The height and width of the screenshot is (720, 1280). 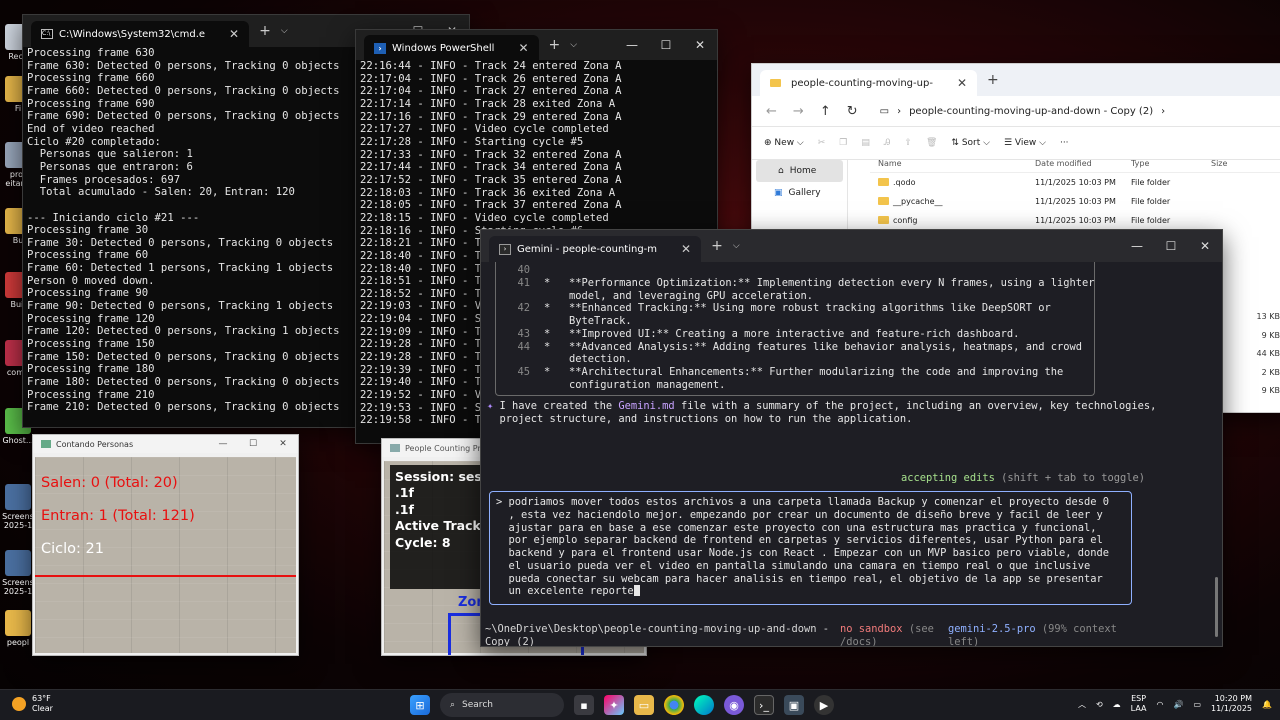 I want to click on language-indicator: ESP LAA, so click(x=1139, y=704).